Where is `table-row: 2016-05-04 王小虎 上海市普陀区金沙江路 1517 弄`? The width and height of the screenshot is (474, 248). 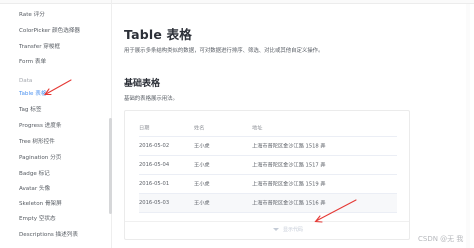
table-row: 2016-05-04 王小虎 上海市普陀区金沙江路 1517 弄 is located at coordinates (268, 165).